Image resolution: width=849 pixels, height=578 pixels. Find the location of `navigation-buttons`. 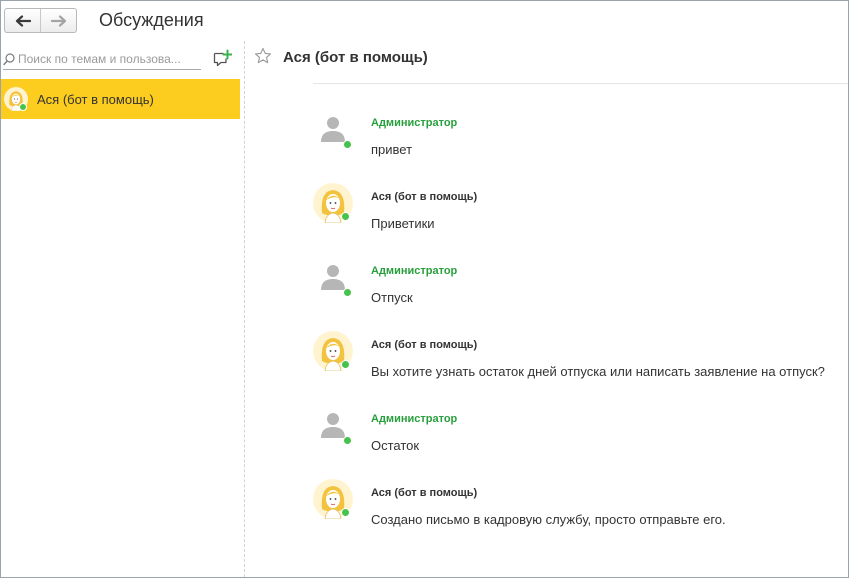

navigation-buttons is located at coordinates (40, 20).